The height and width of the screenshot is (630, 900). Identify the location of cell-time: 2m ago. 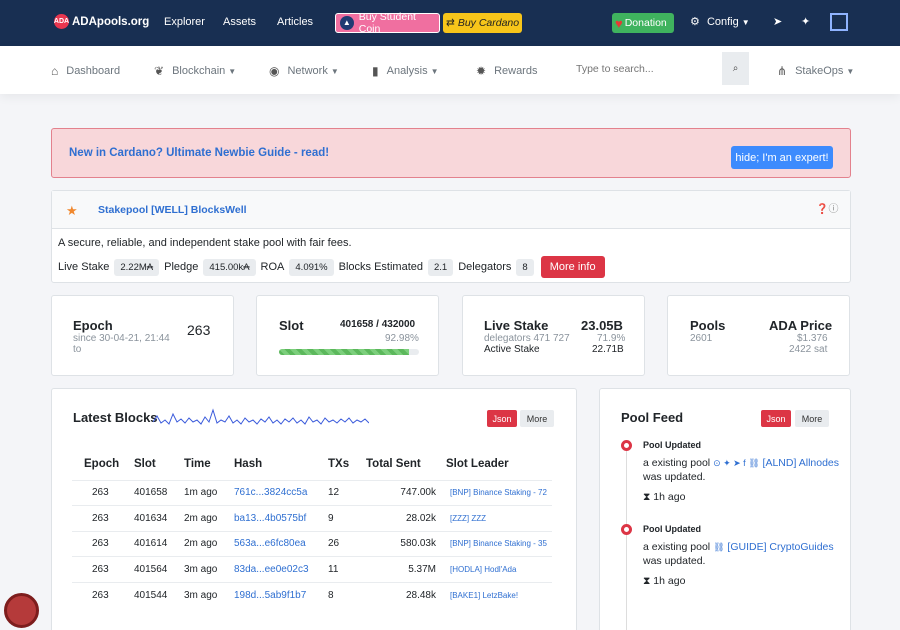
(209, 543).